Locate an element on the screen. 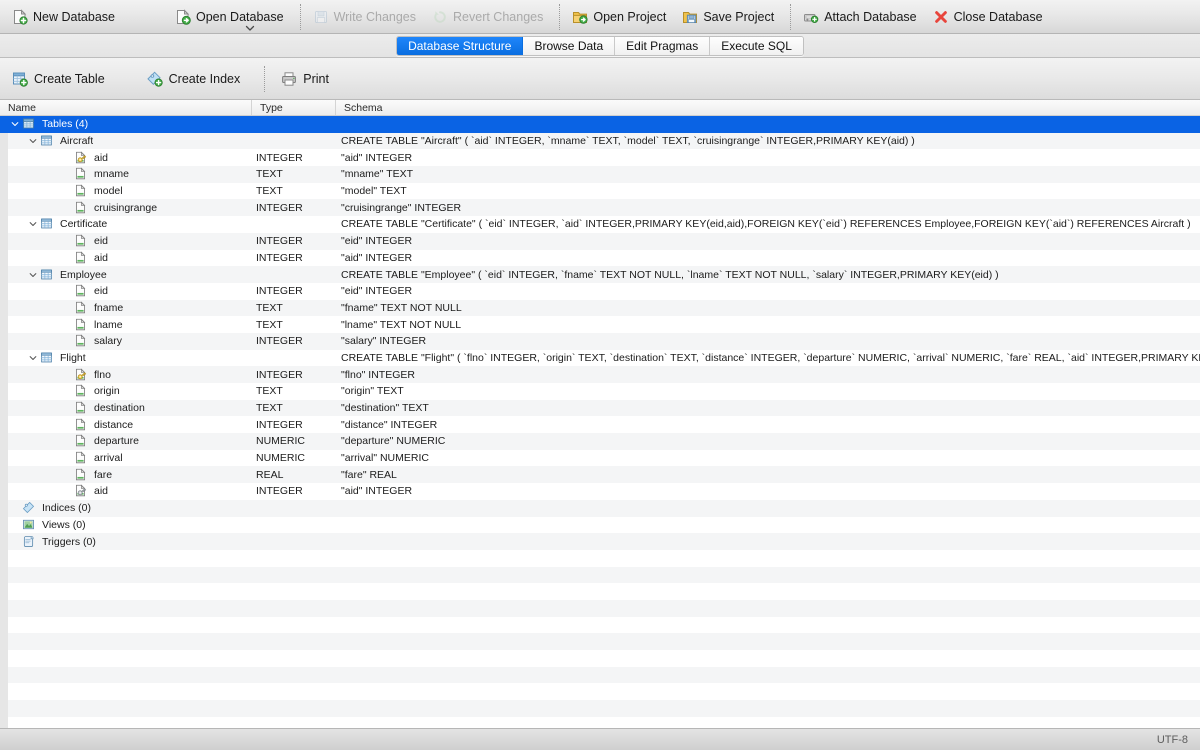 The width and height of the screenshot is (1200, 750). revert-changes-icon is located at coordinates (440, 17).